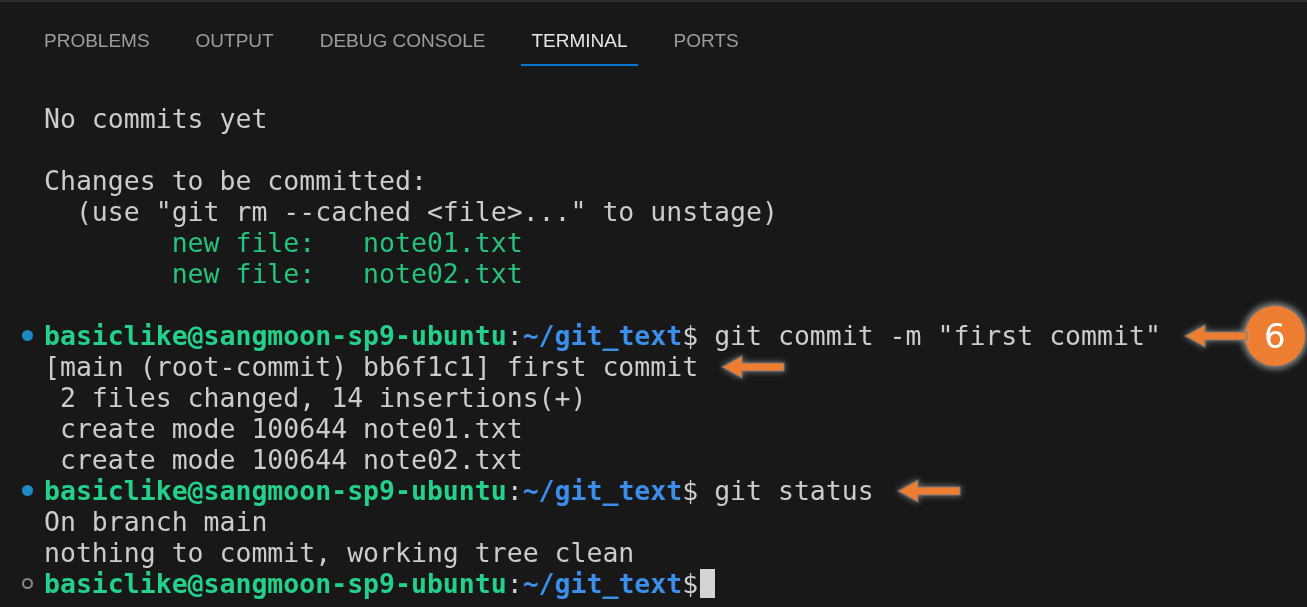  I want to click on terminal-command: git status, so click(793, 490).